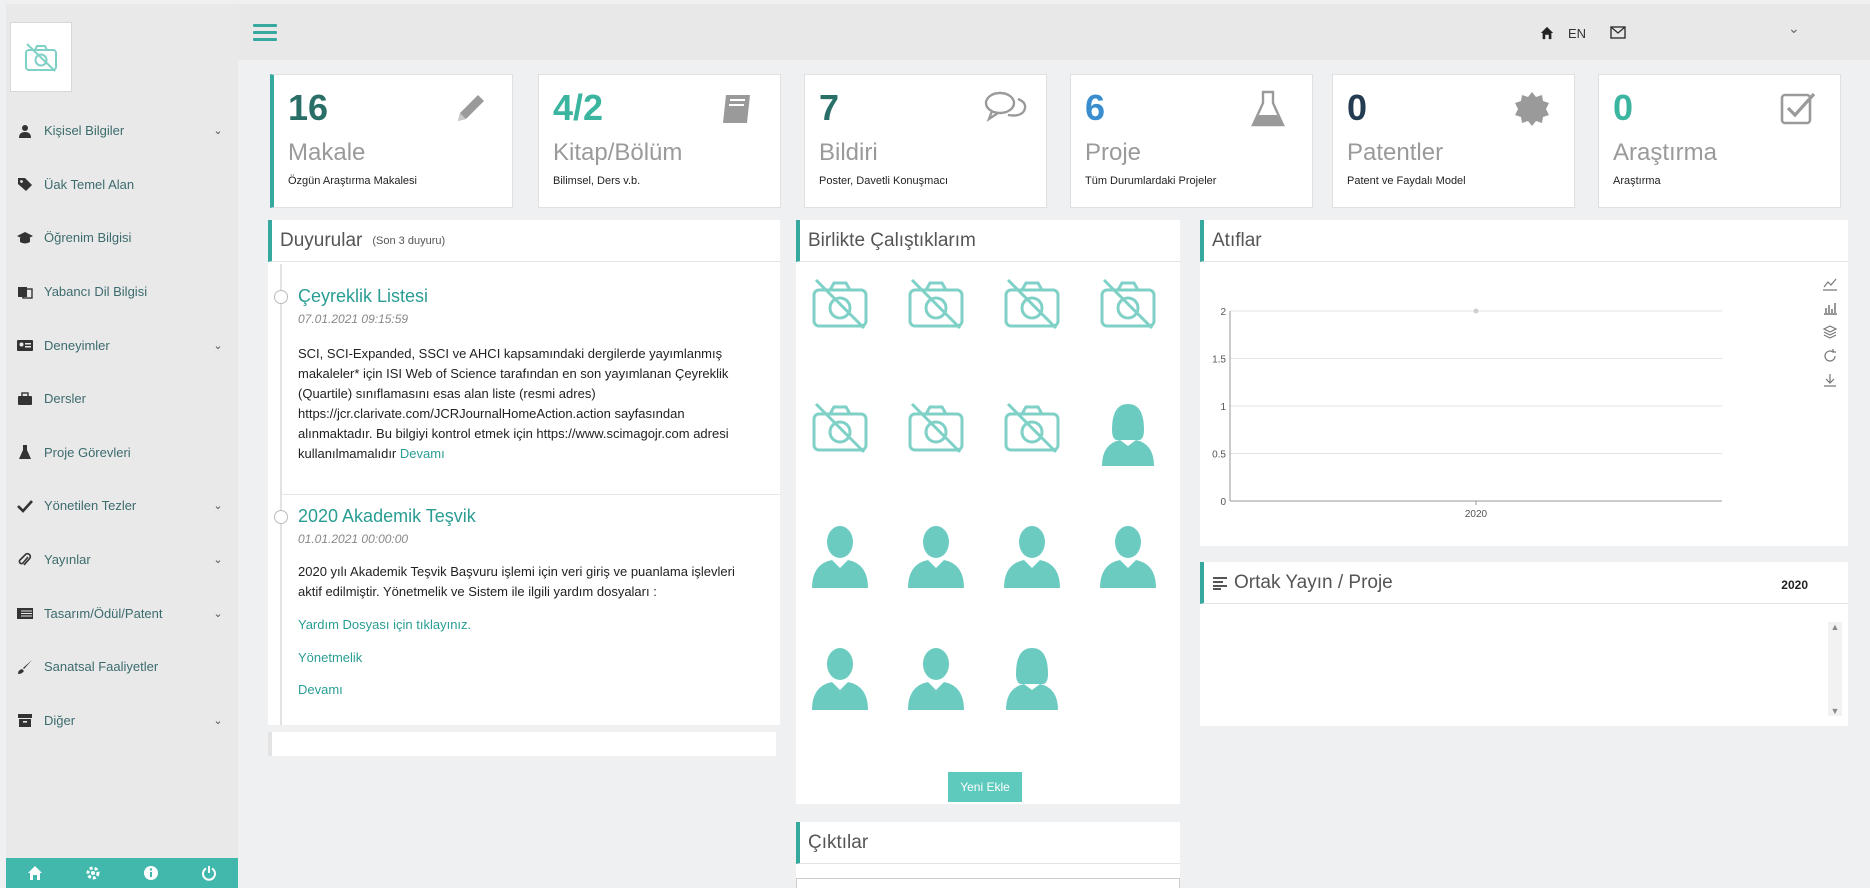 This screenshot has height=888, width=1870. Describe the element at coordinates (122, 560) in the screenshot. I see `sidebar-item: Yayınlar ⌄` at that location.